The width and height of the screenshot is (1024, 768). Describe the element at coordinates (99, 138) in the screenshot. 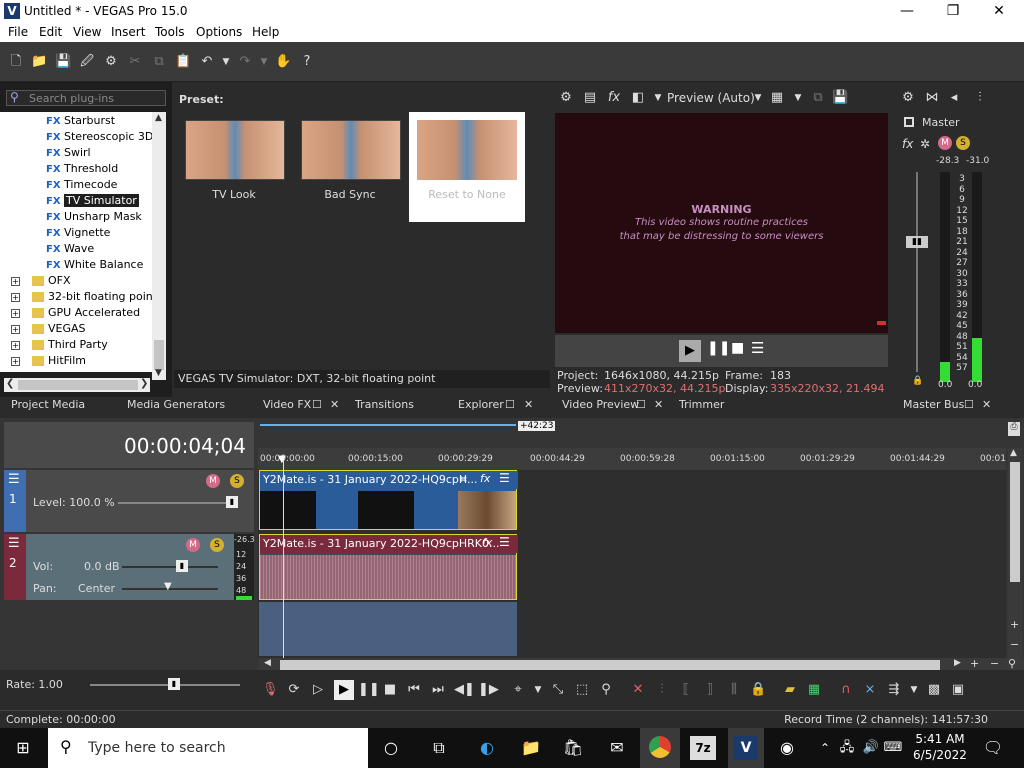

I see `tree-item-stereoscopic: FXStereoscopic 3D A` at that location.